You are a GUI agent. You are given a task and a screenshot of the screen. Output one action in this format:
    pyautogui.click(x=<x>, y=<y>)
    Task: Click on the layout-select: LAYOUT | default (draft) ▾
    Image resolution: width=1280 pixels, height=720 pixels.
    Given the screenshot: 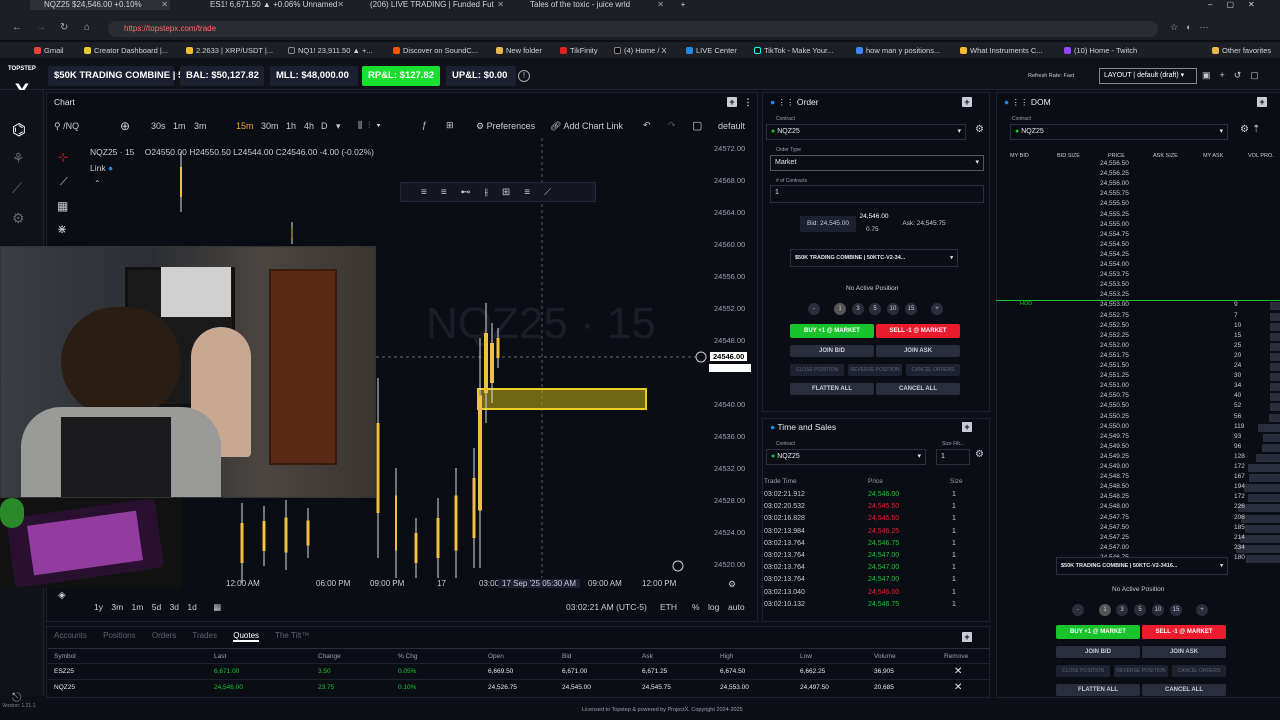 What is the action you would take?
    pyautogui.click(x=1148, y=76)
    